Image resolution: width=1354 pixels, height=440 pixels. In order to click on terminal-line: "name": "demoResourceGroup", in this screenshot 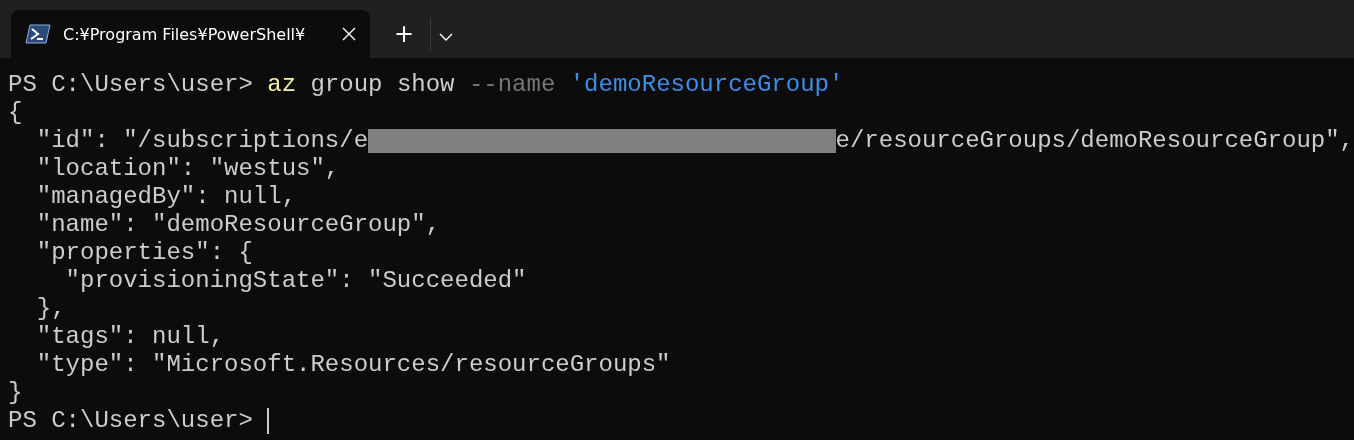, I will do `click(238, 225)`.